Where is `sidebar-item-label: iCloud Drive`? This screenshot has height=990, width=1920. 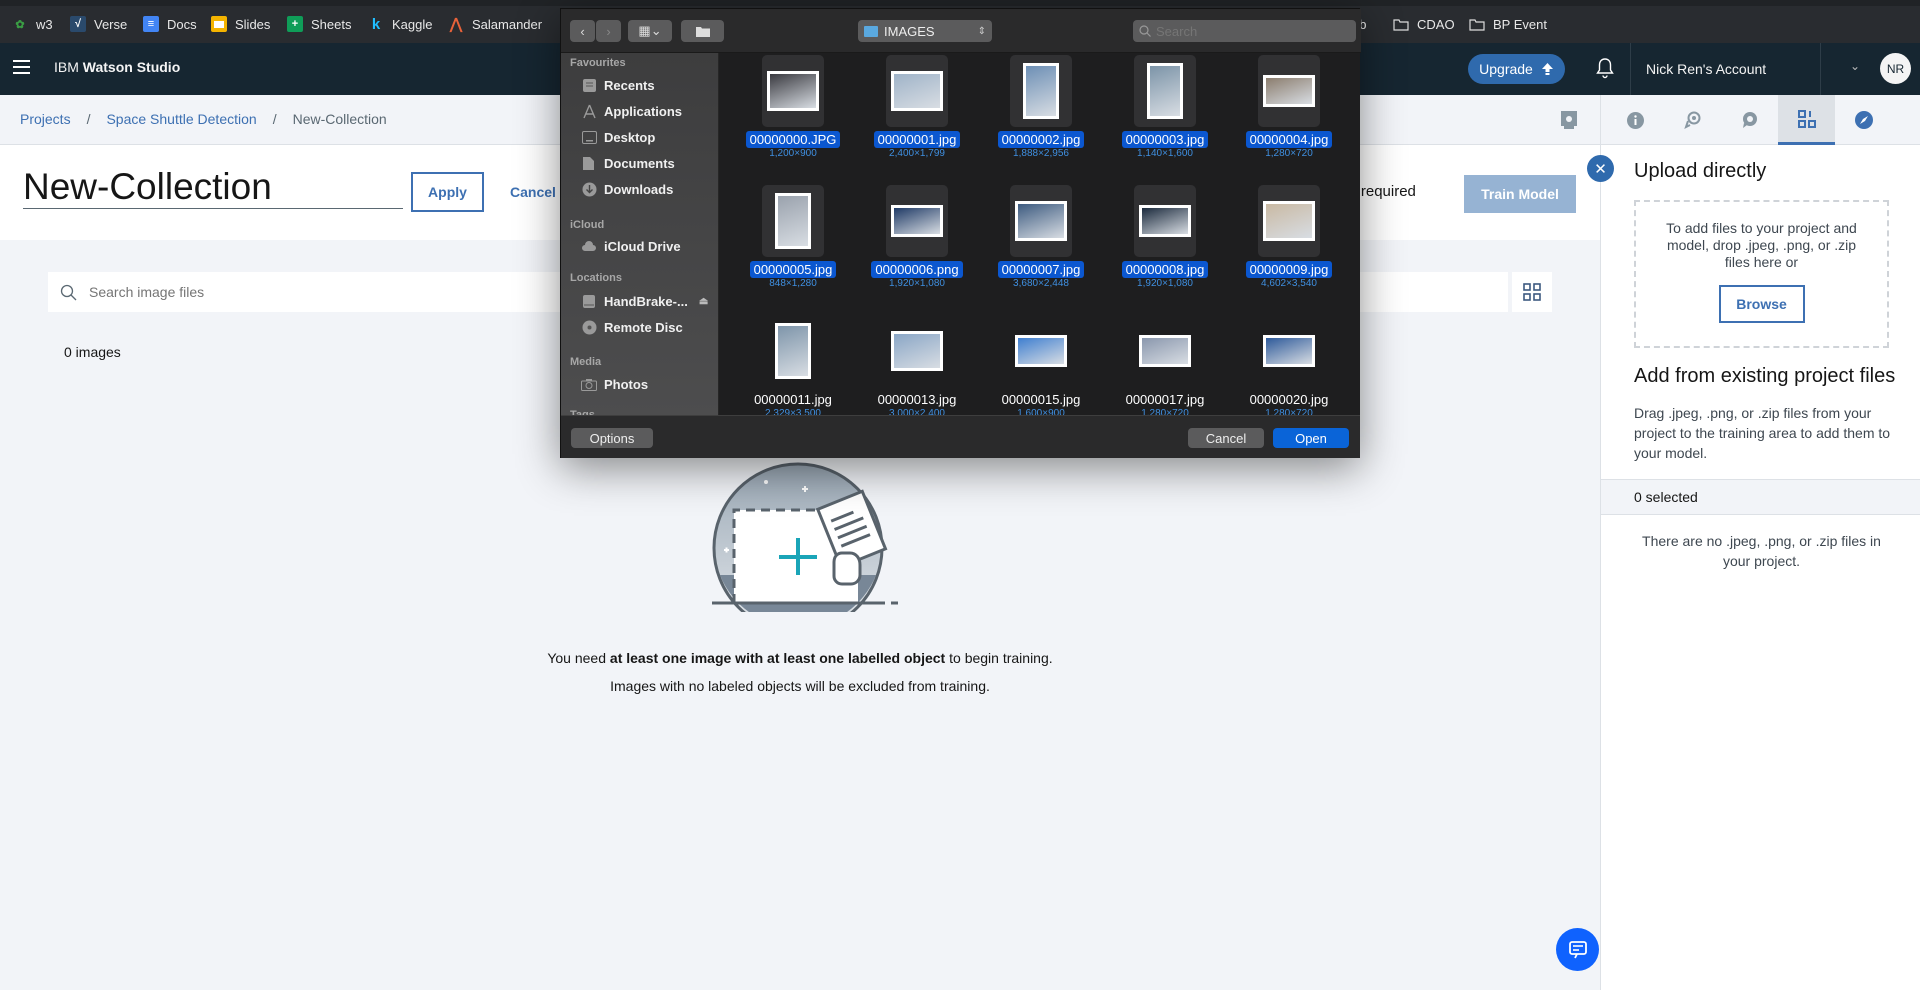 sidebar-item-label: iCloud Drive is located at coordinates (642, 246).